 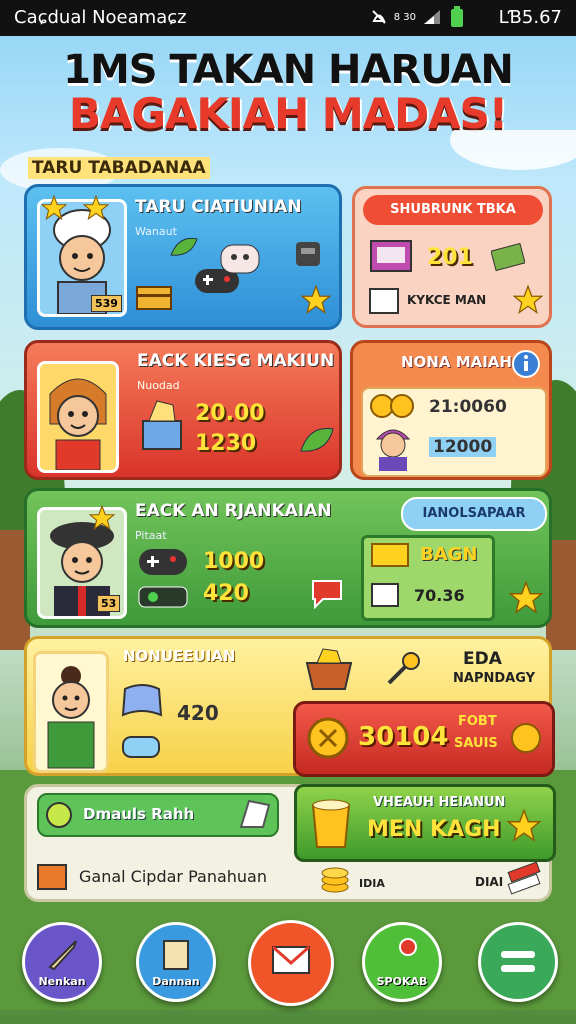 I want to click on basket-icon, so click(x=329, y=669).